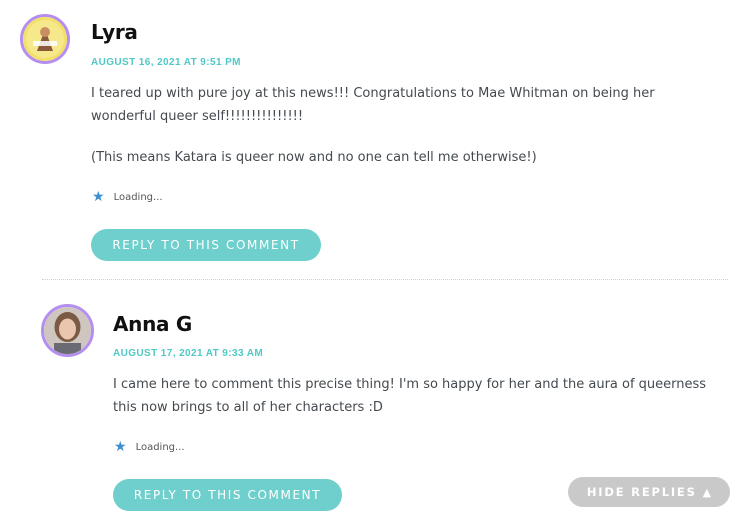  What do you see at coordinates (707, 492) in the screenshot?
I see `triangle-up-icon: ▲` at bounding box center [707, 492].